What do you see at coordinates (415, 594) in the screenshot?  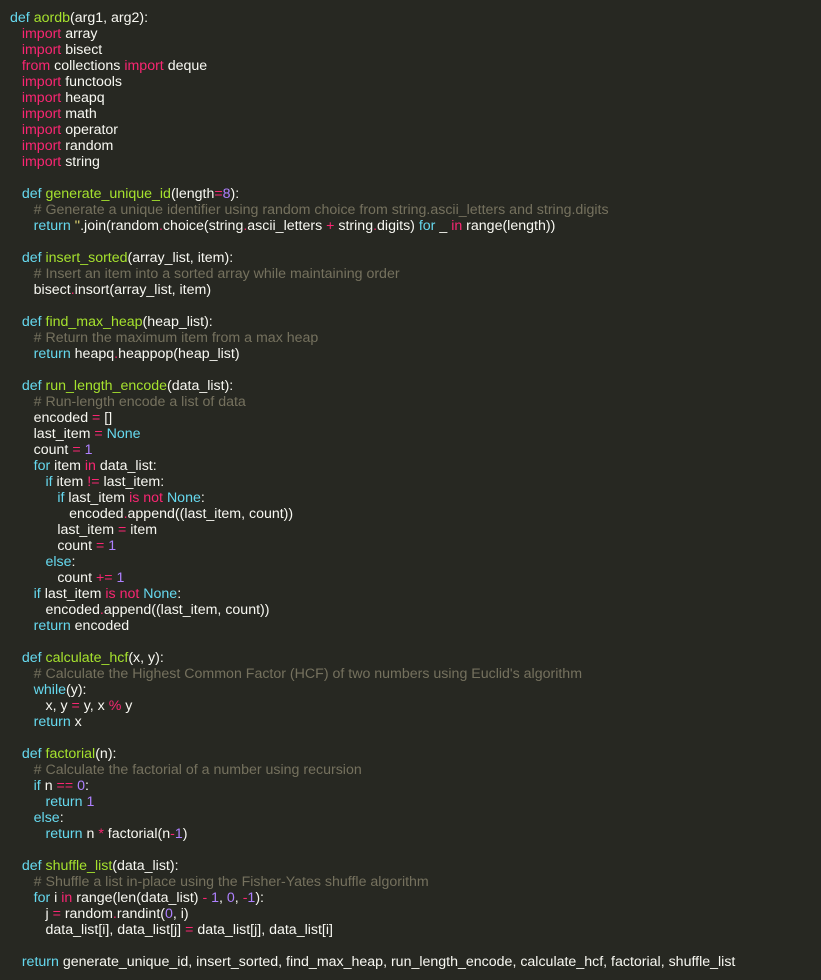 I see `code-line: if last_item is not None:` at bounding box center [415, 594].